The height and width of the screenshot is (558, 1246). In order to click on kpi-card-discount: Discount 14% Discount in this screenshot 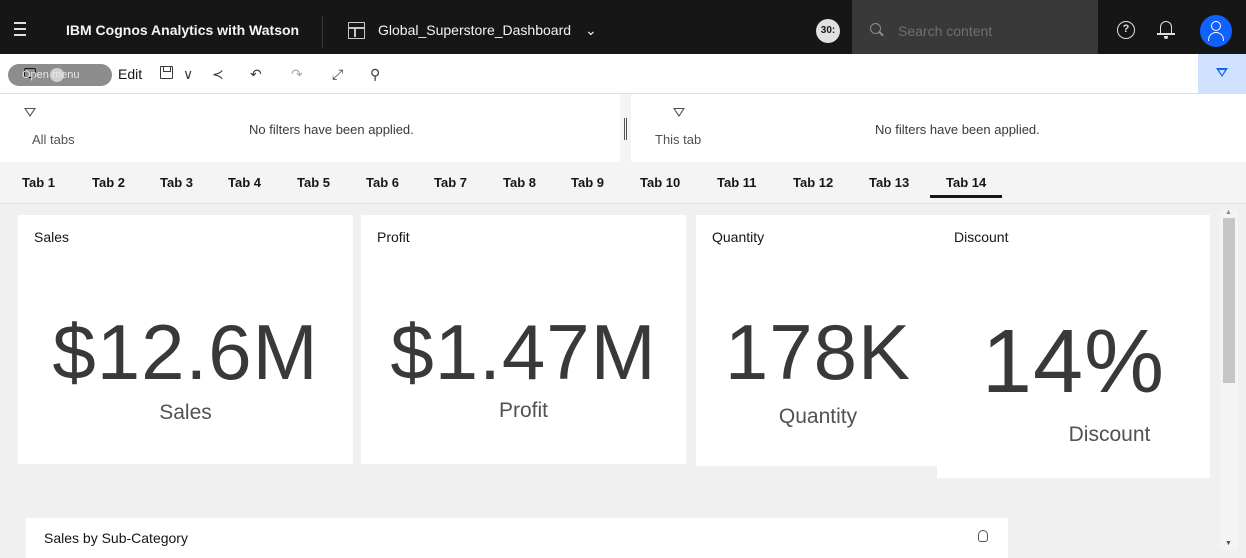, I will do `click(1073, 346)`.